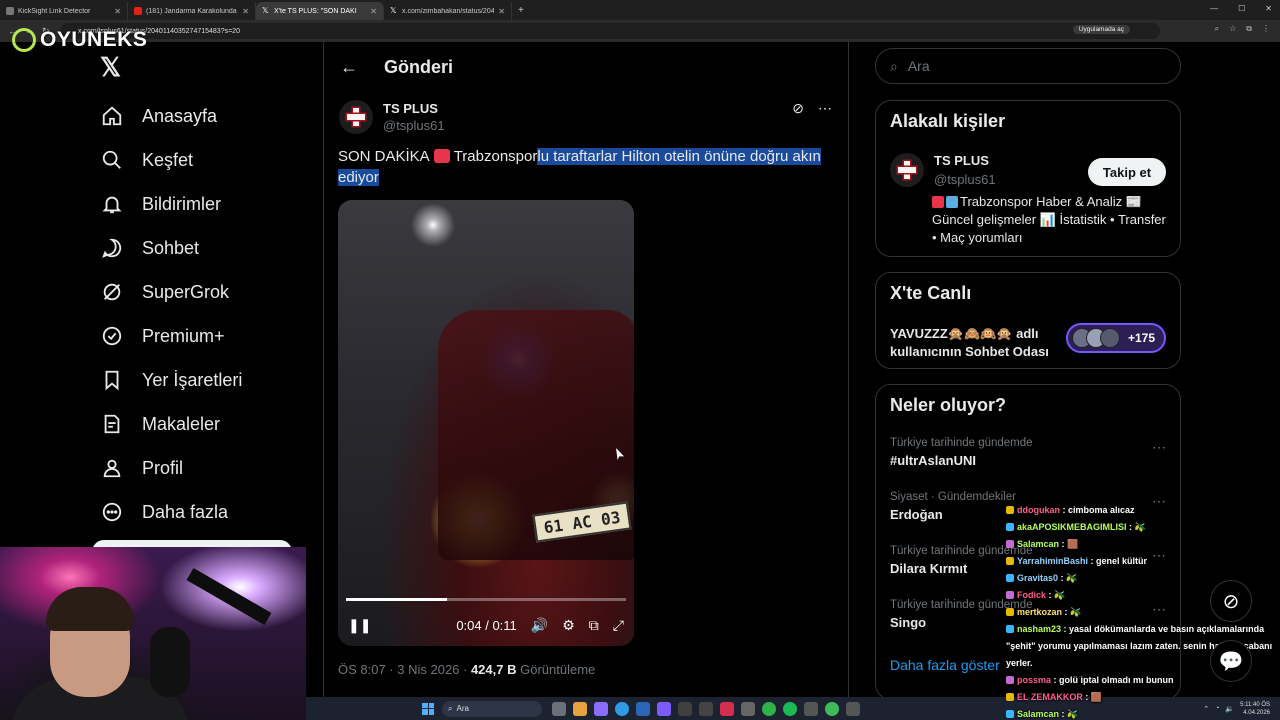 This screenshot has width=1280, height=720. Describe the element at coordinates (171, 248) in the screenshot. I see `sidebar-item-chat: Sohbet` at that location.